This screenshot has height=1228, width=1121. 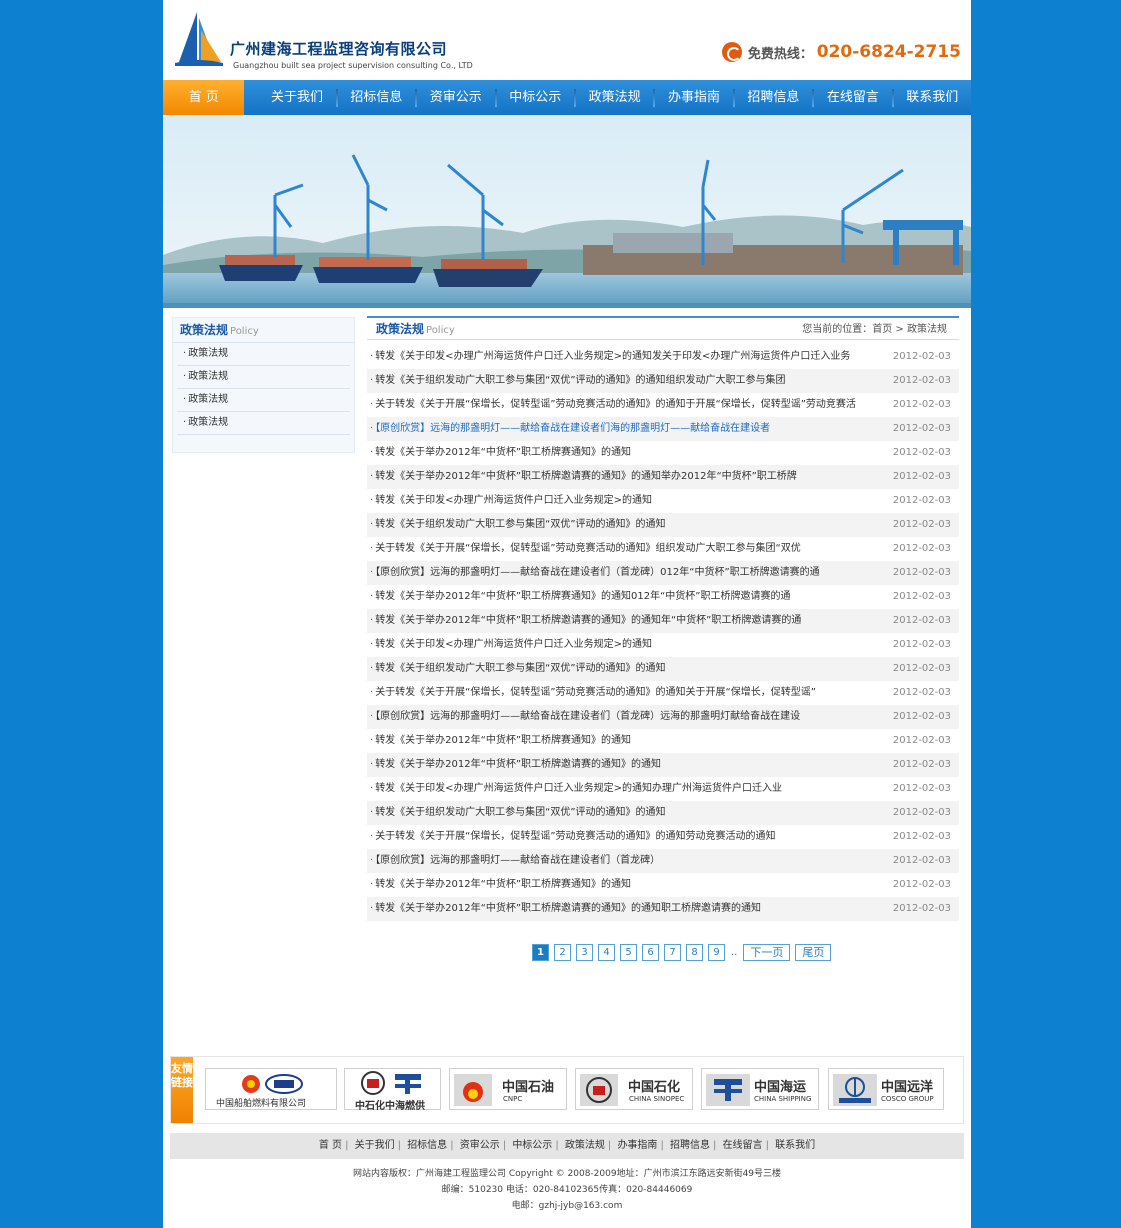 I want to click on pager-ellipsis: .., so click(x=734, y=952).